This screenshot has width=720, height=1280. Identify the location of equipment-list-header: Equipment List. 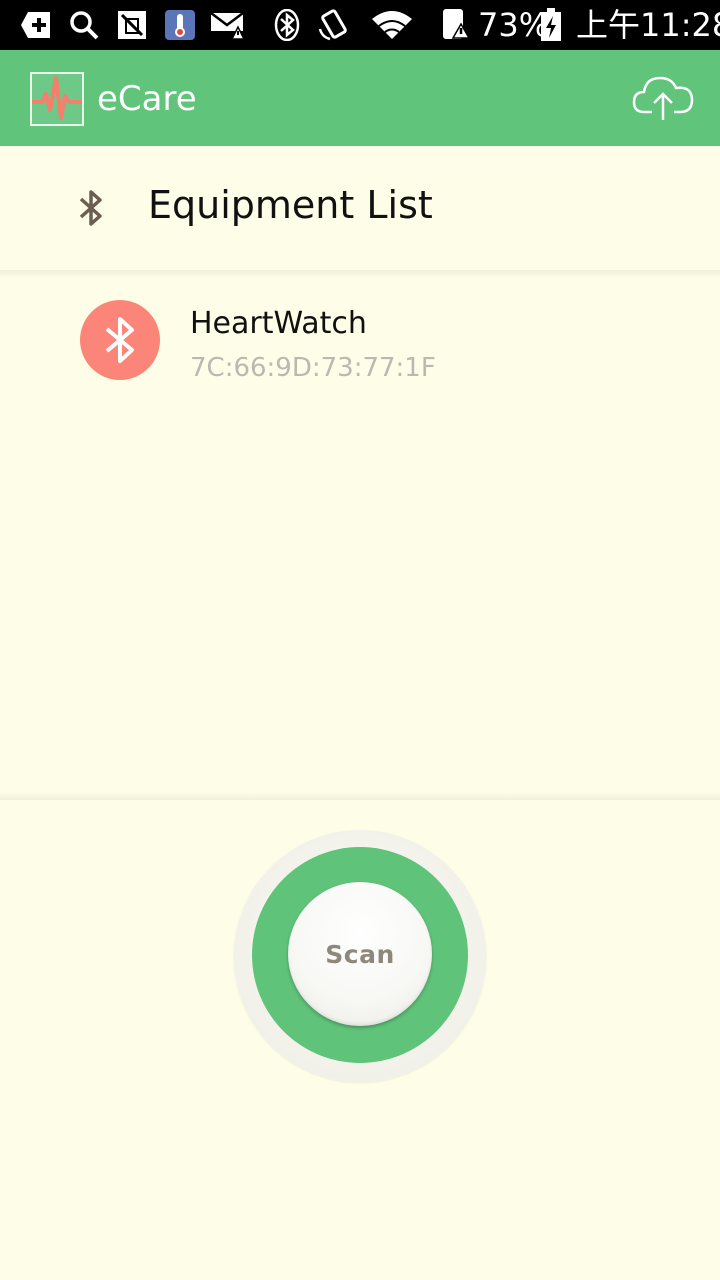
(360, 208).